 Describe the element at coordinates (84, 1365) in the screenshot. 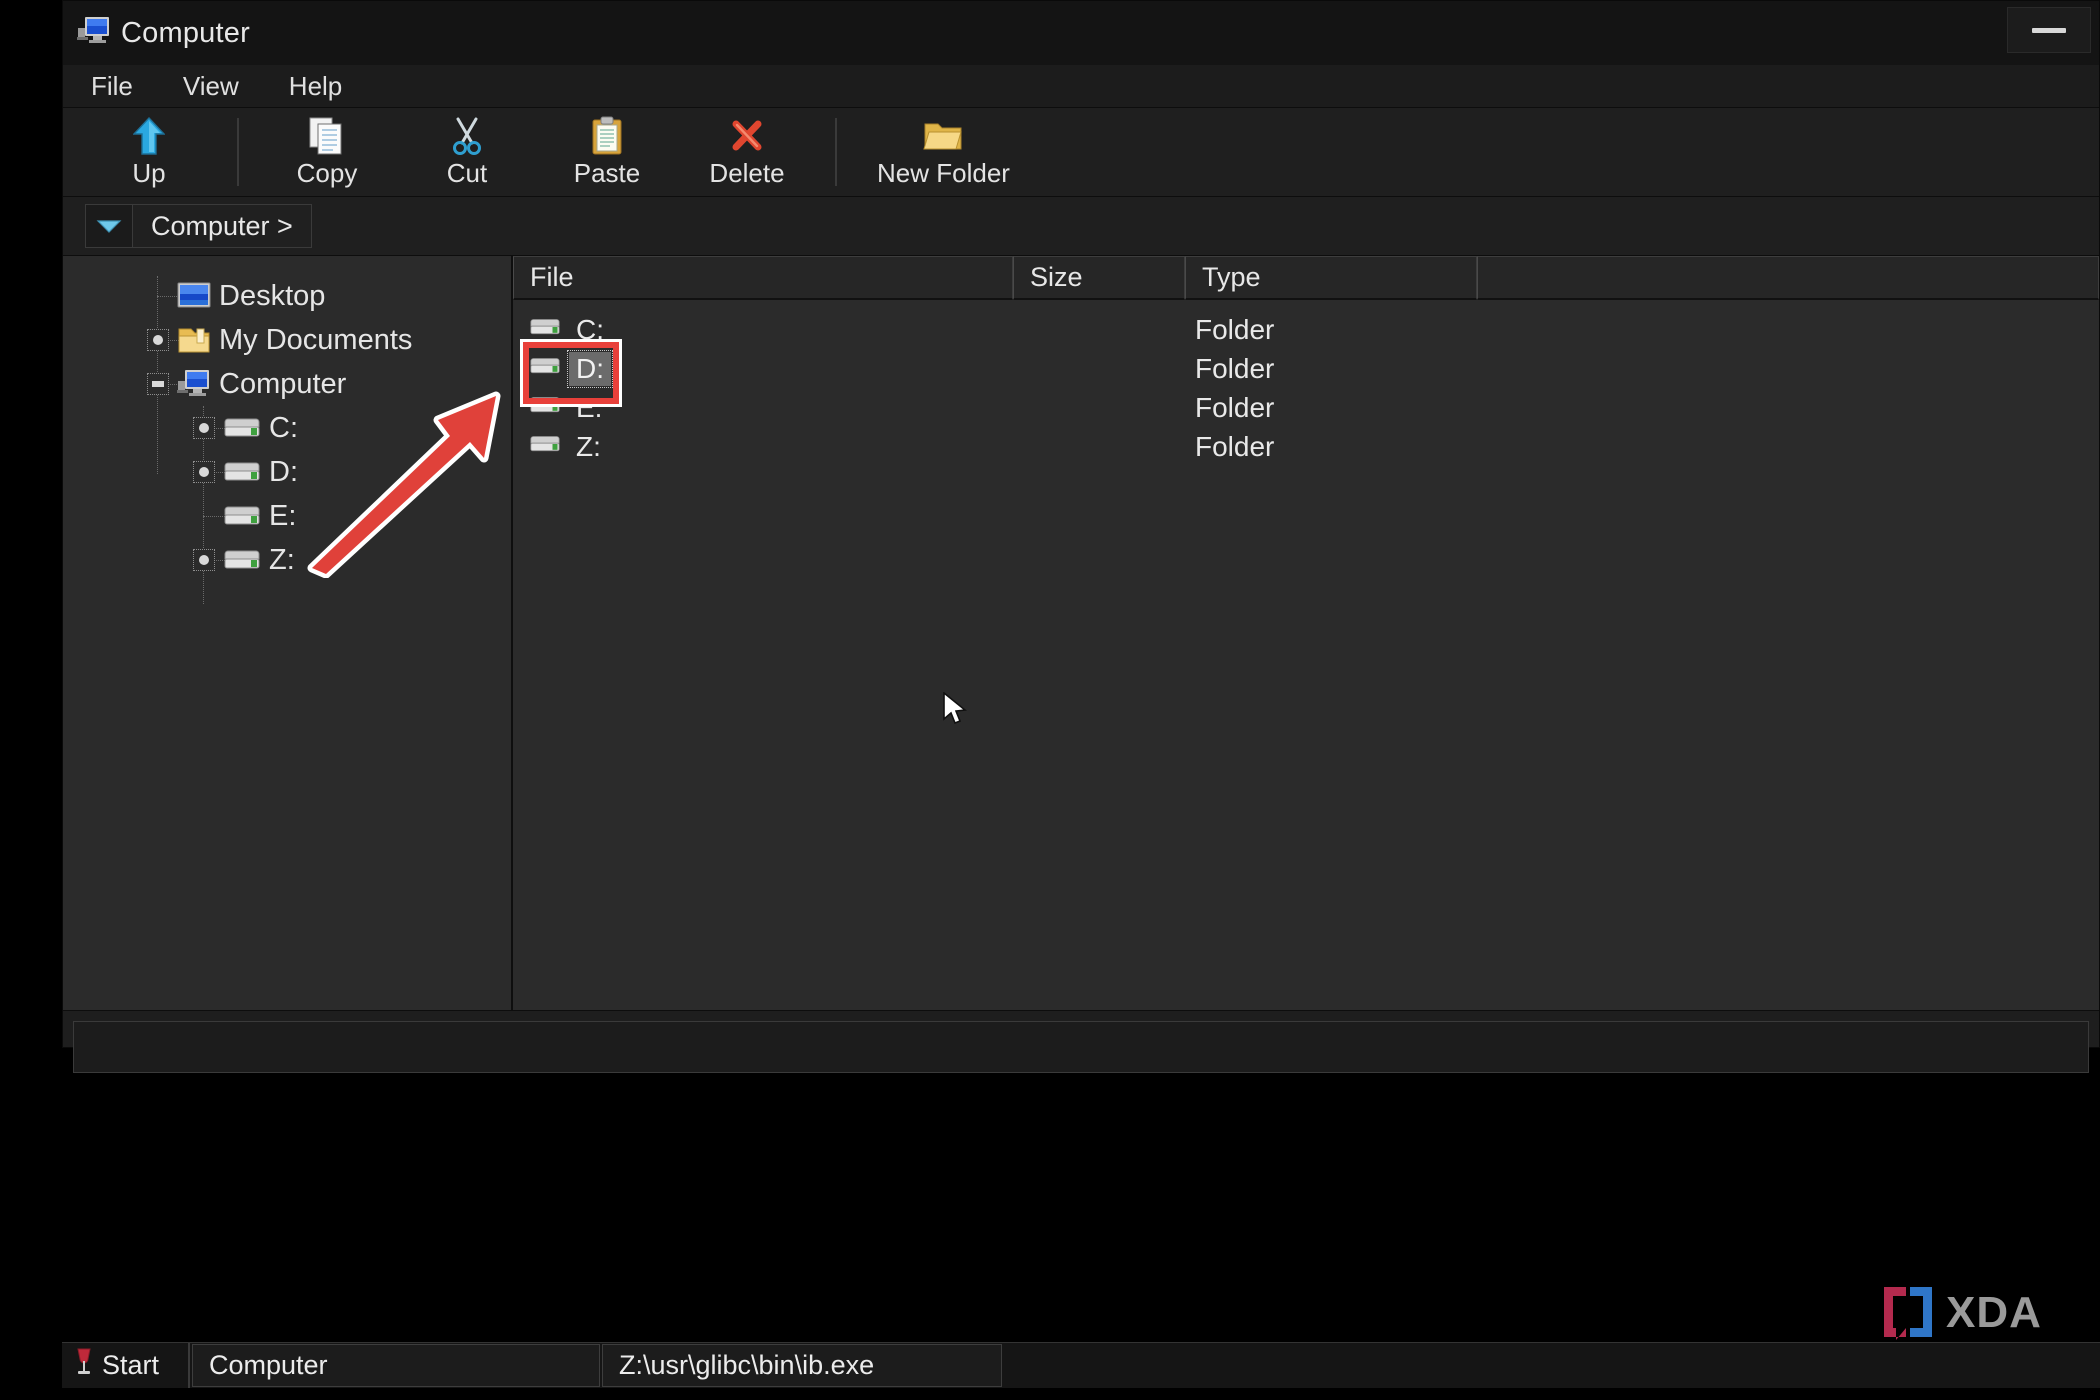

I see `wine-glass-icon` at that location.